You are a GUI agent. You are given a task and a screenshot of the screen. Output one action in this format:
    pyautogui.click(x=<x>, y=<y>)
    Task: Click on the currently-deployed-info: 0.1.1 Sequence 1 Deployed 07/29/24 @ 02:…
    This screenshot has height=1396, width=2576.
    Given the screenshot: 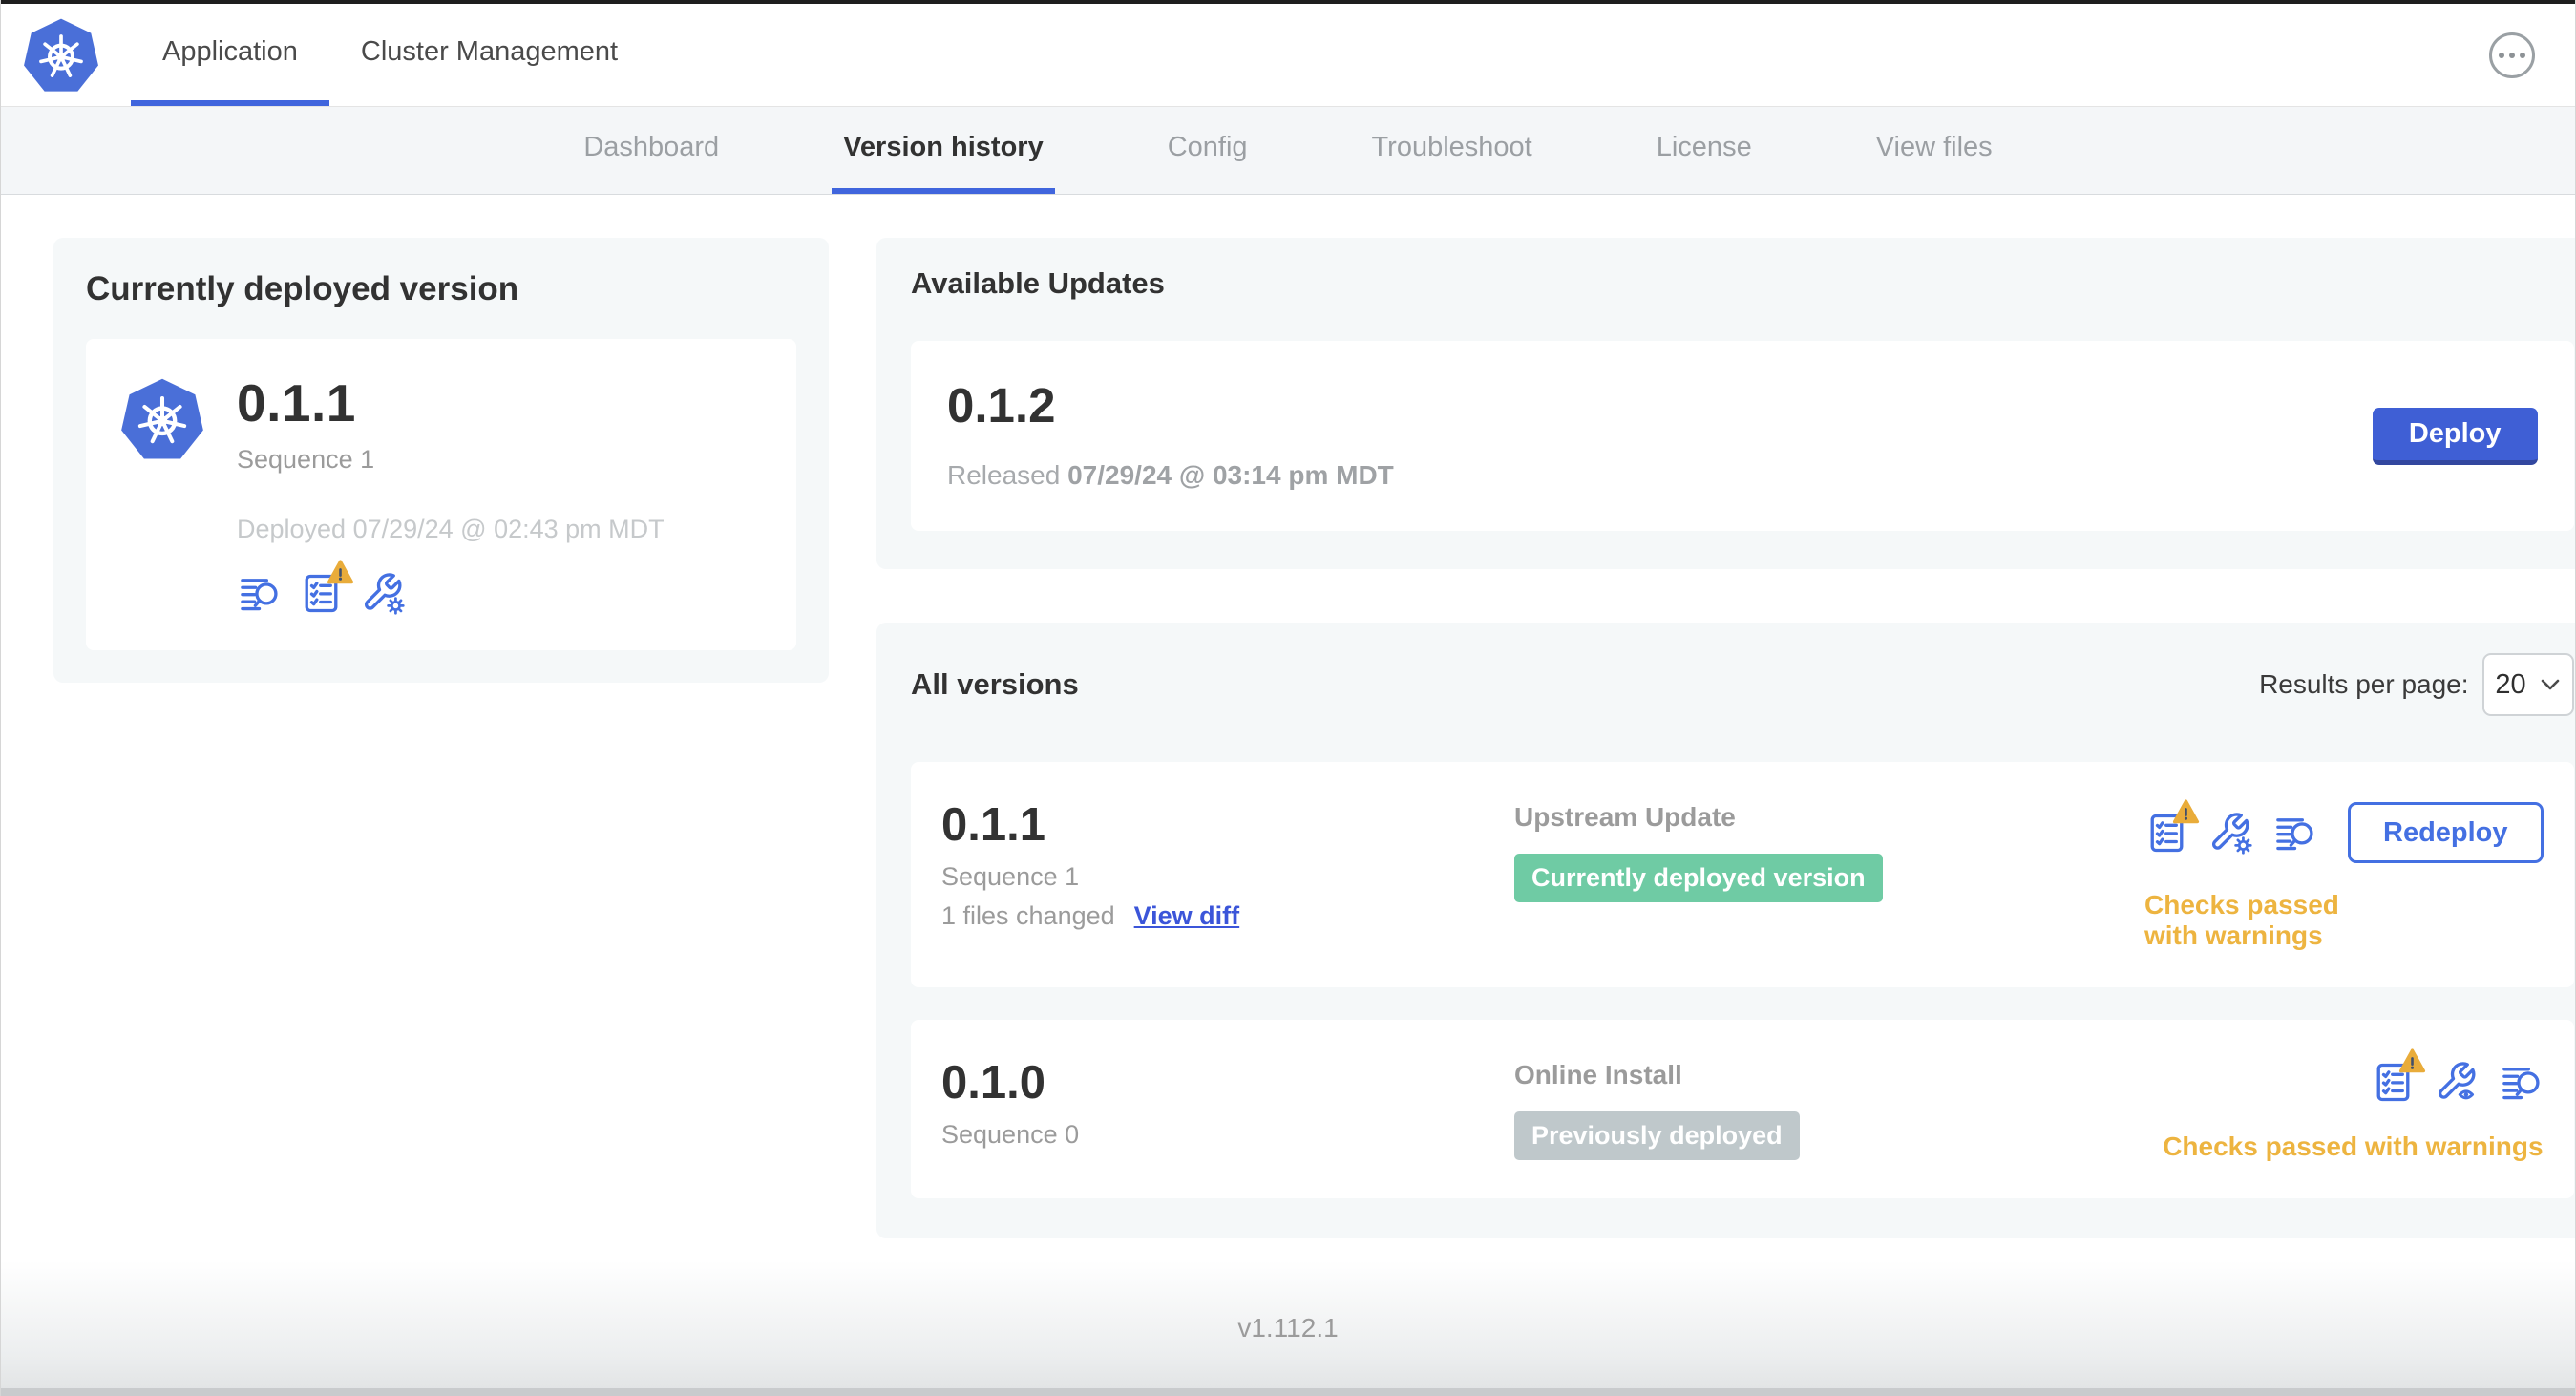 What is the action you would take?
    pyautogui.click(x=451, y=496)
    